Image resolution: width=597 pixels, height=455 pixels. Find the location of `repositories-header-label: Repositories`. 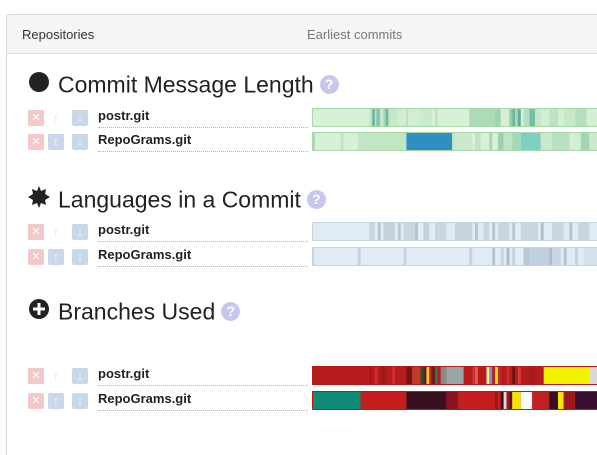

repositories-header-label: Repositories is located at coordinates (58, 34).